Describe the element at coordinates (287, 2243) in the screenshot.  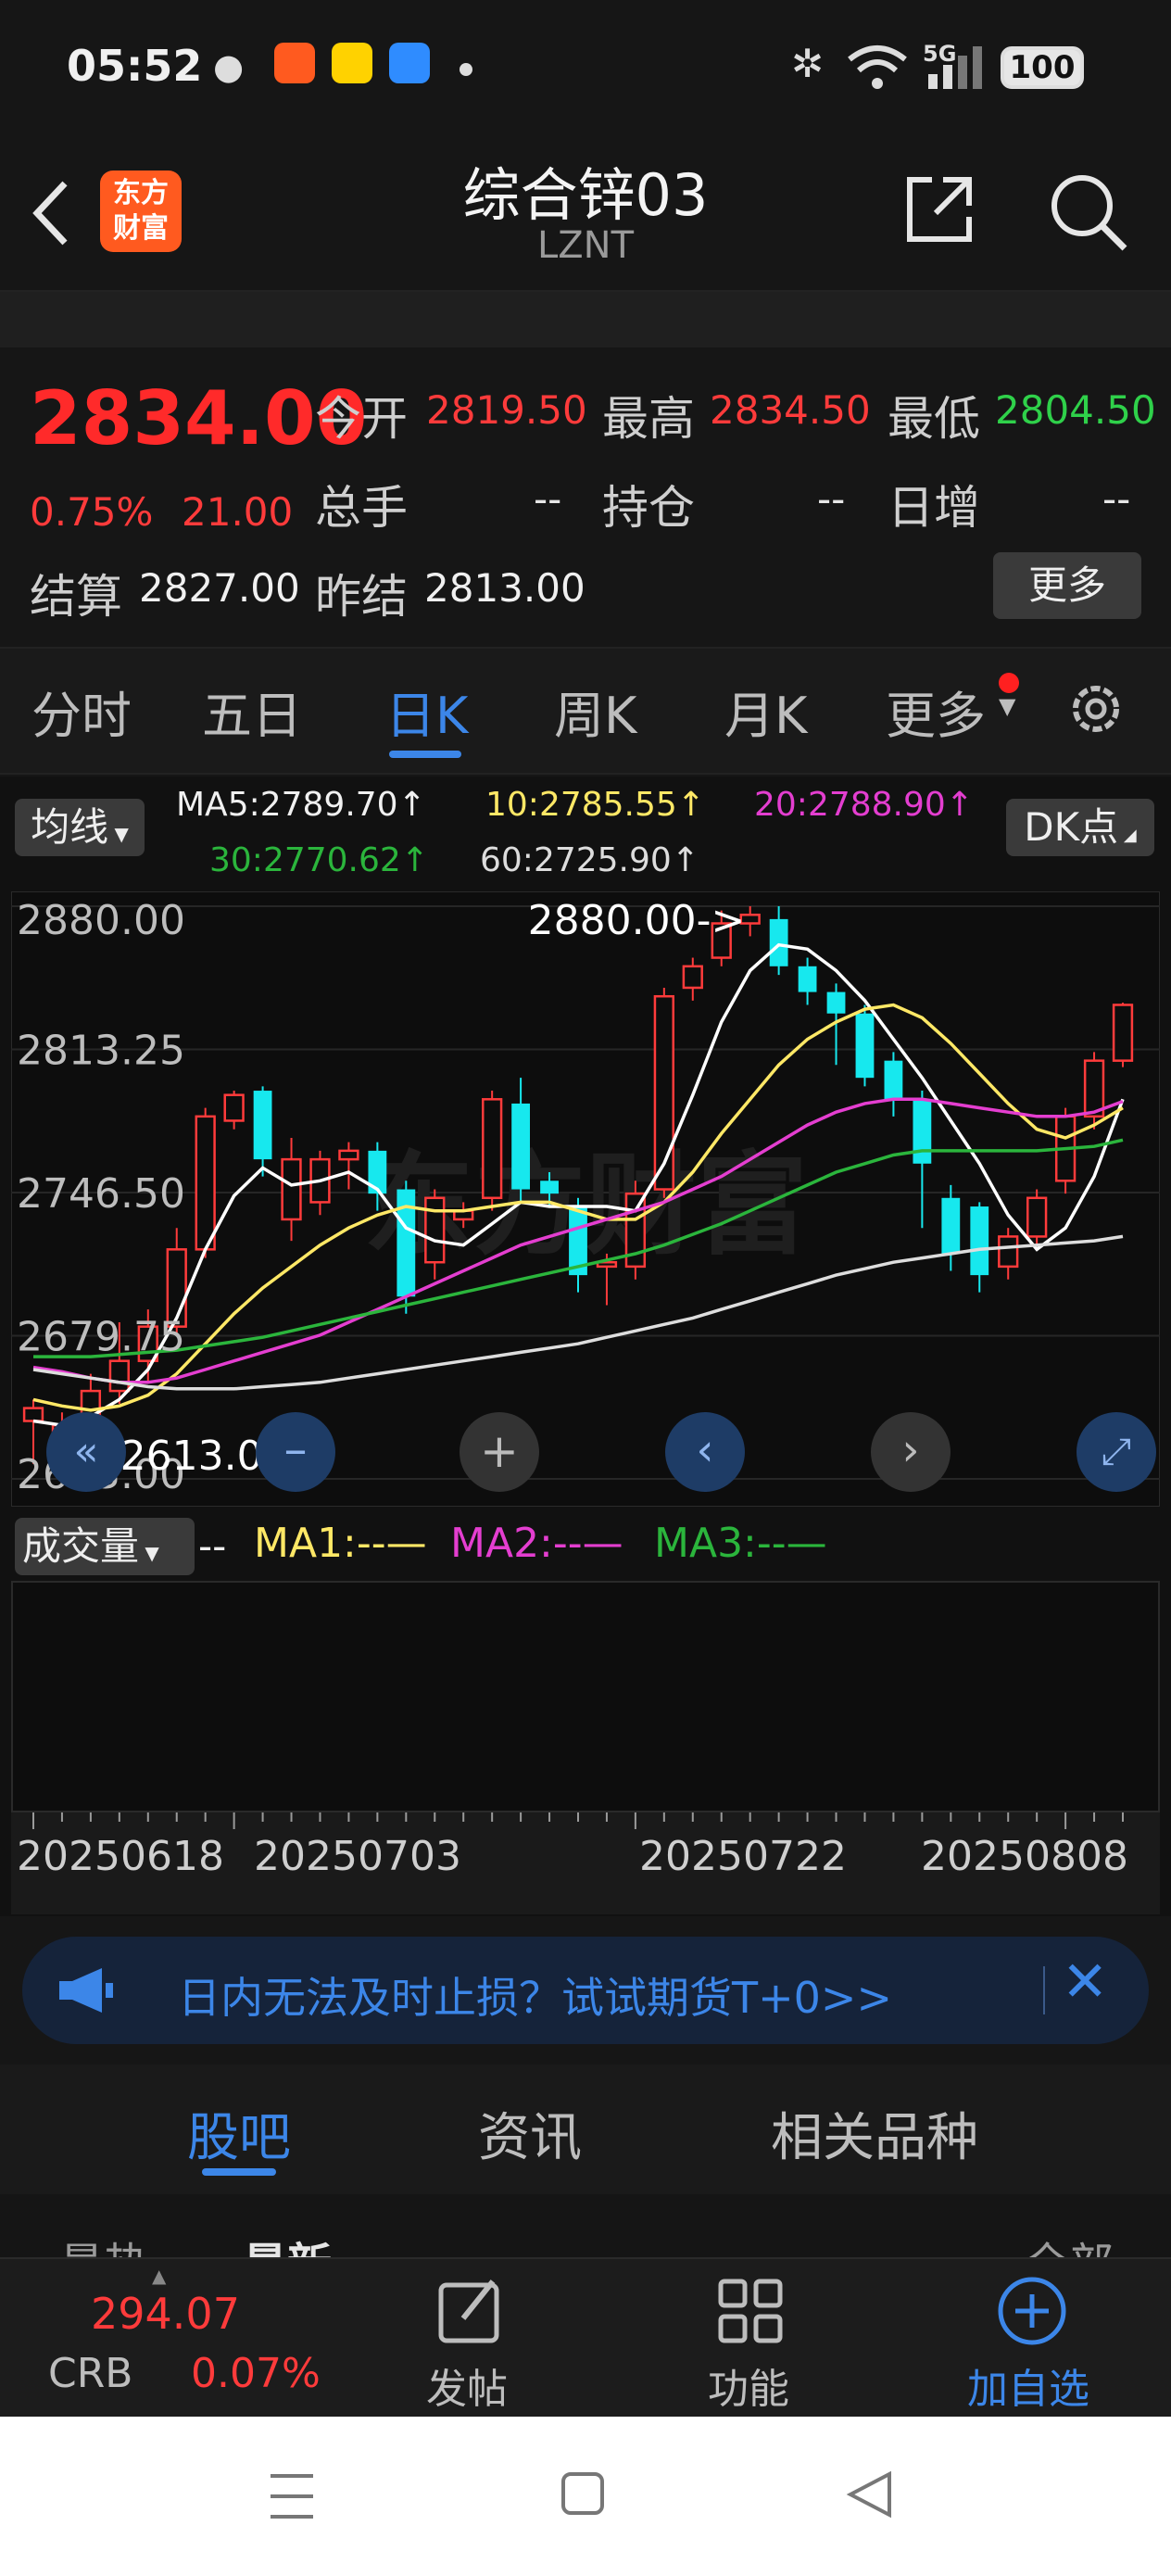
I see `sort-new: 最新` at that location.